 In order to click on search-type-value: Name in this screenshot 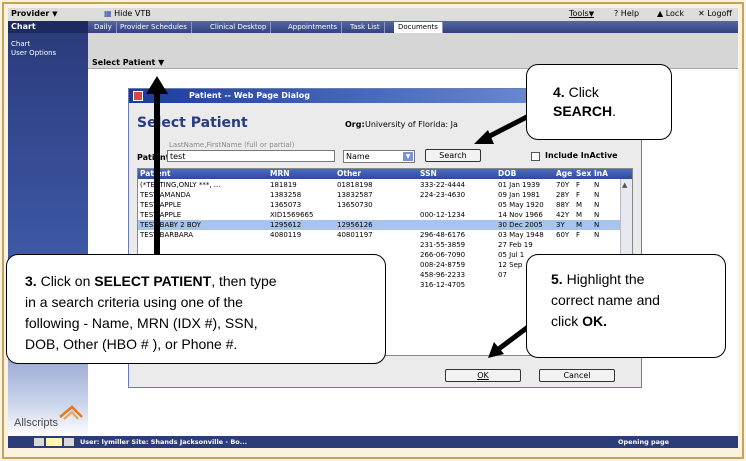, I will do `click(358, 156)`.